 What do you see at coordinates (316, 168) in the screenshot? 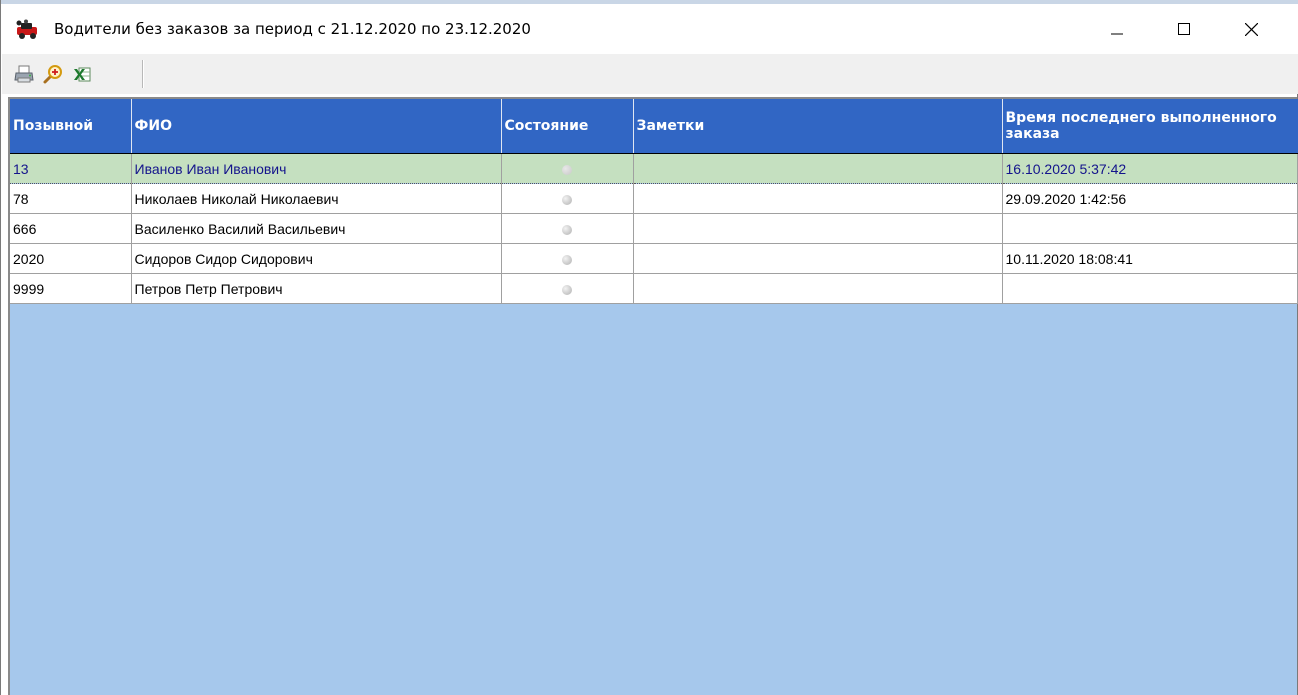
I see `fio-cell: Иванов Иван Иванович` at bounding box center [316, 168].